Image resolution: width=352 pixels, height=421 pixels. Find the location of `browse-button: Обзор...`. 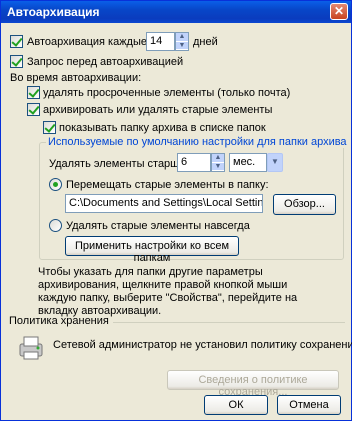

browse-button: Обзор... is located at coordinates (304, 204).